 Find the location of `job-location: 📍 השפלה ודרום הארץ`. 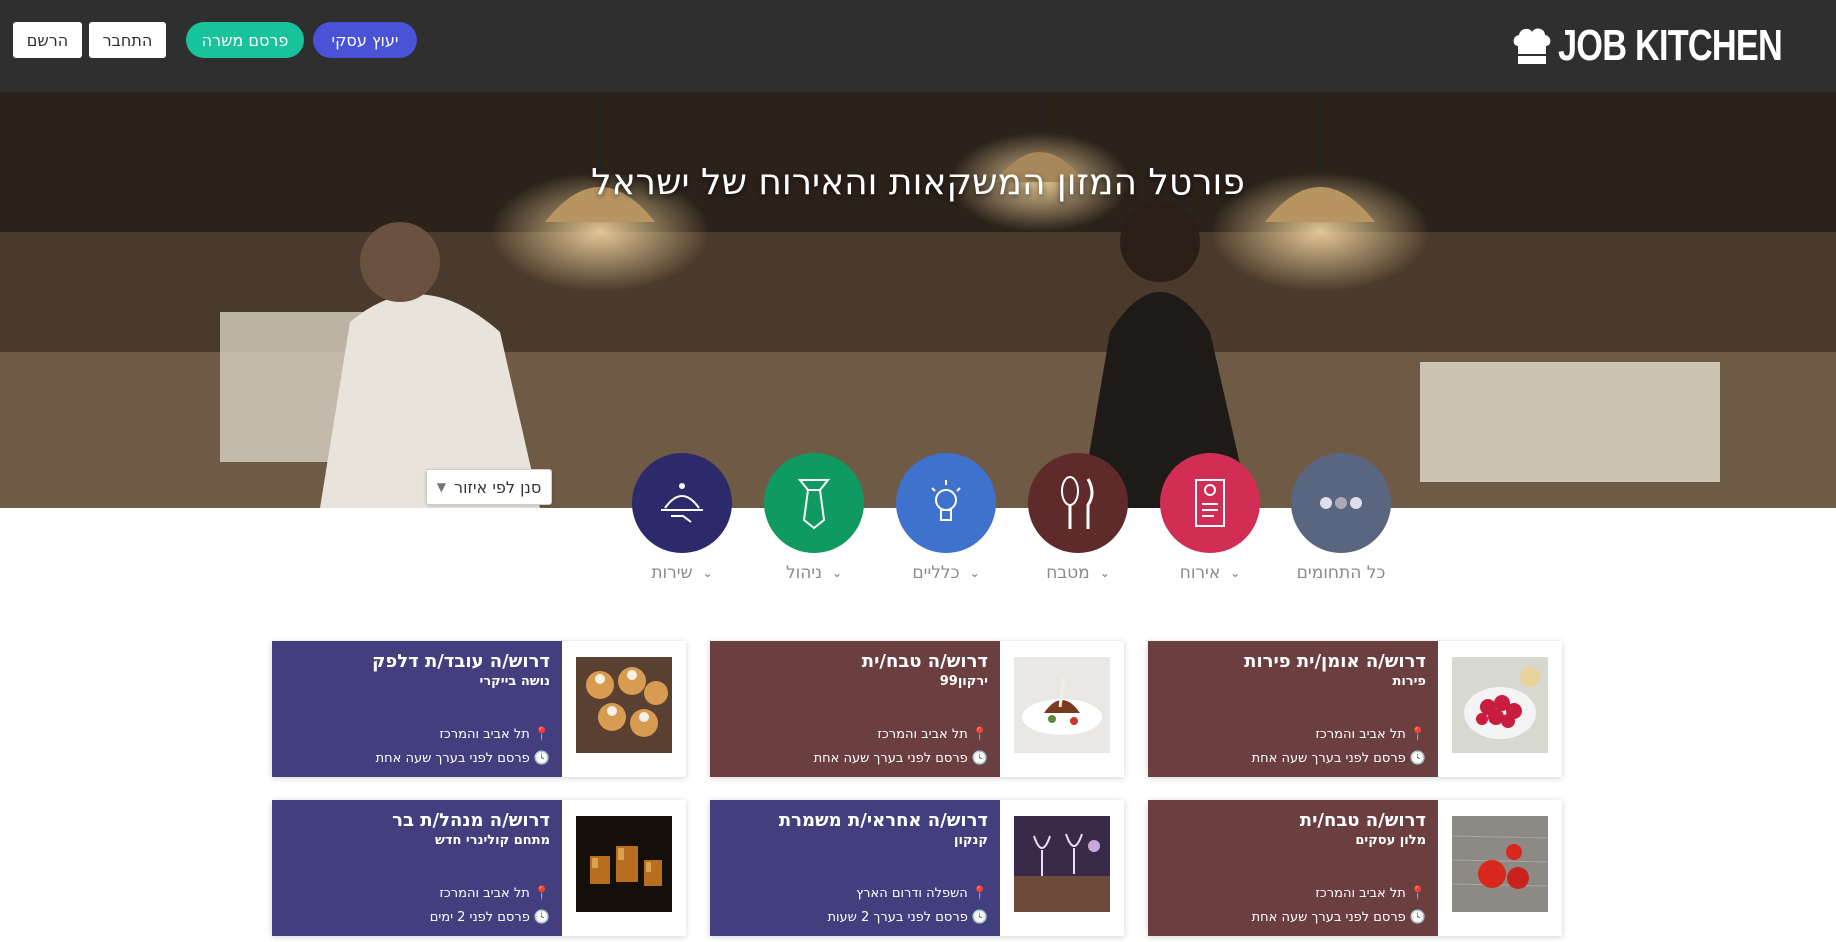

job-location: 📍 השפלה ודרום הארץ is located at coordinates (922, 893).